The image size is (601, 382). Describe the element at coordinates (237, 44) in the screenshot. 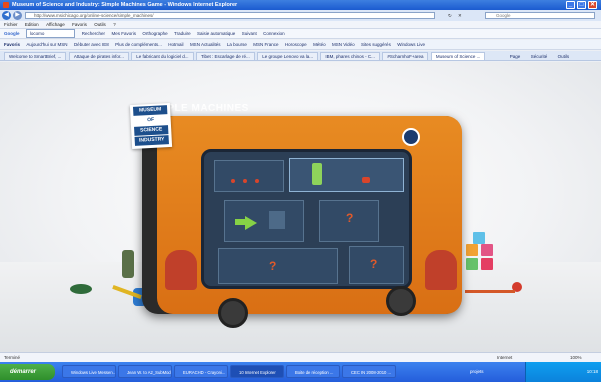

I see `favorite-link: La bourse` at that location.